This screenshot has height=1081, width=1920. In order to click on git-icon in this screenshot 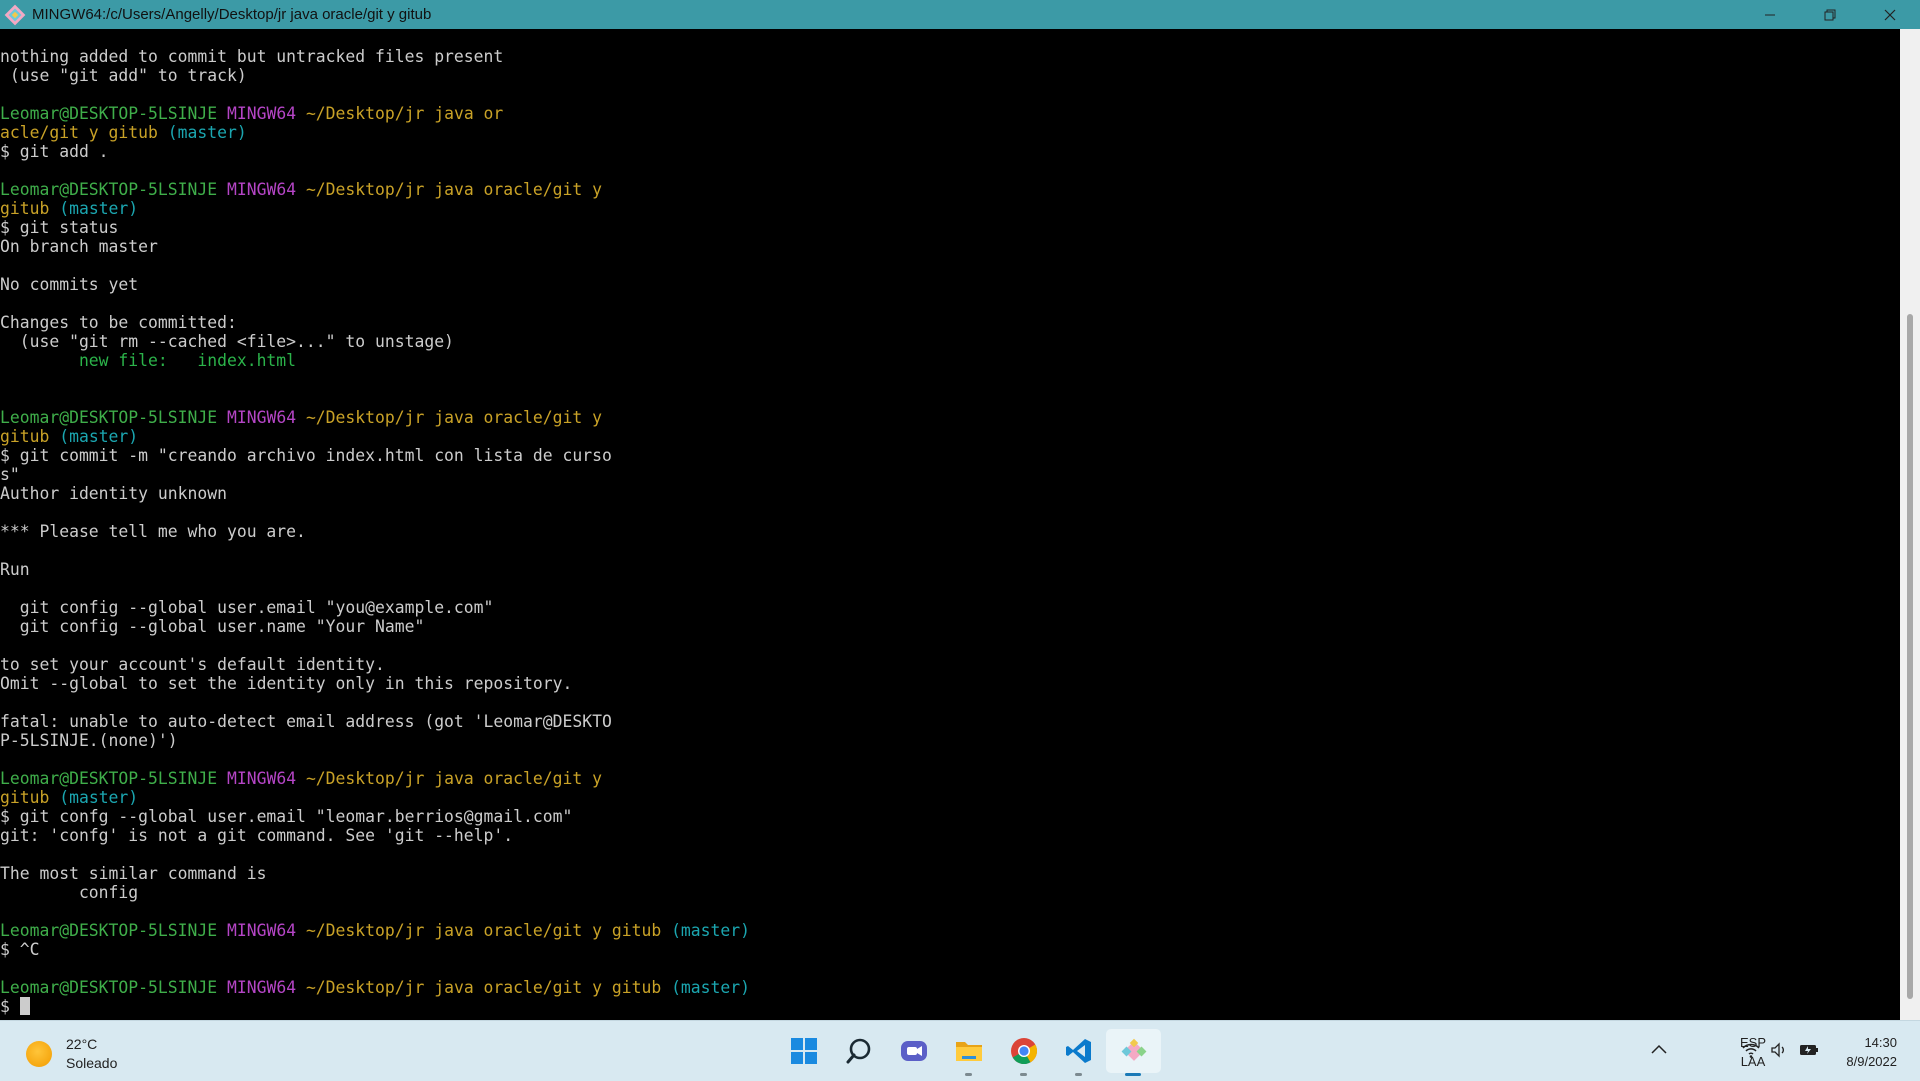, I will do `click(1133, 1049)`.